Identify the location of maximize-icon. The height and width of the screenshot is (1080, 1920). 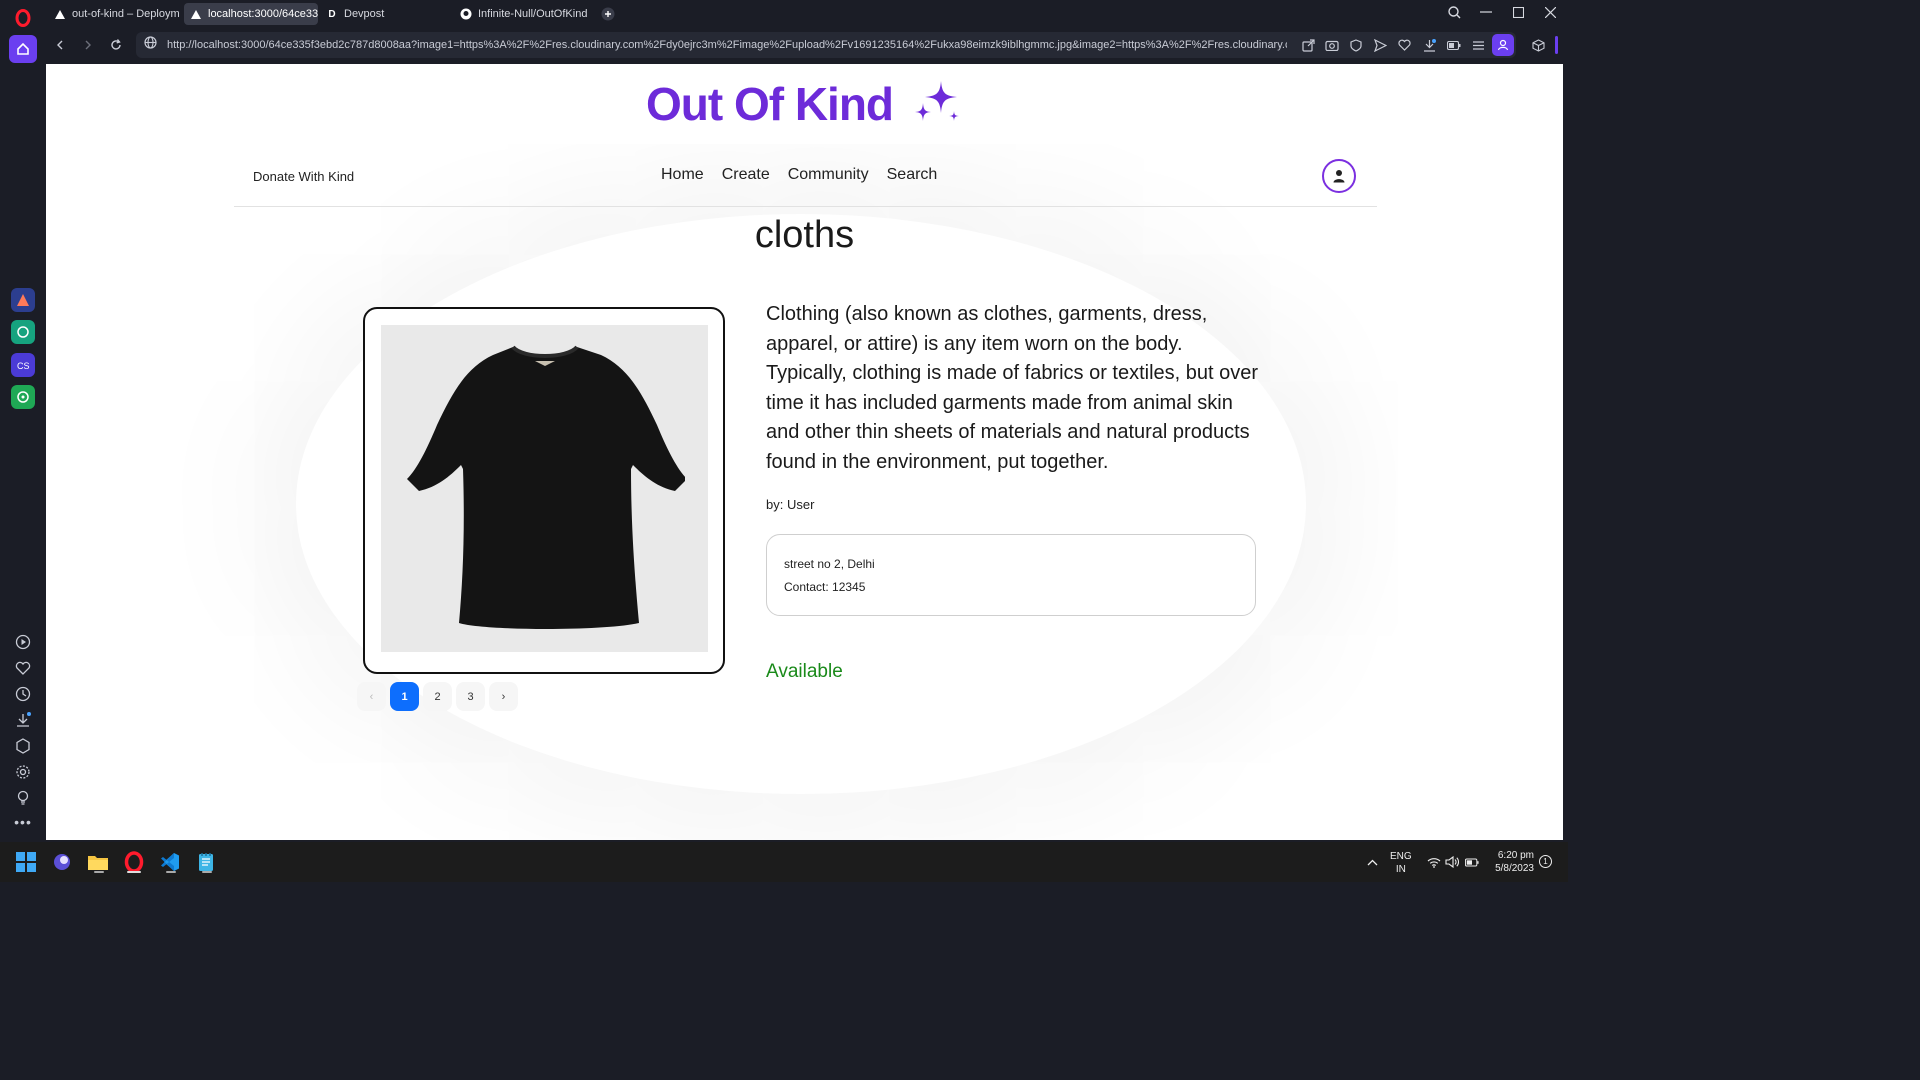
(1518, 12).